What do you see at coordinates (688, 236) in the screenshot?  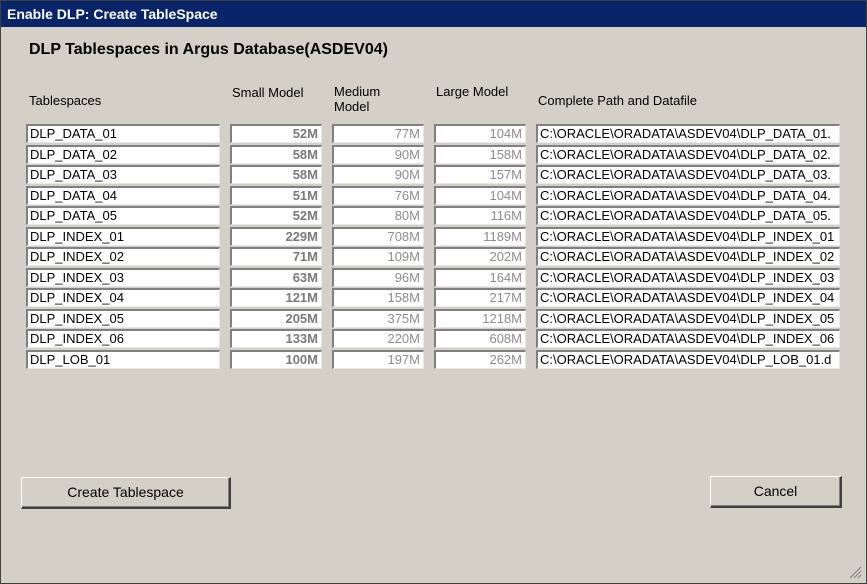 I see `datafile-path-field: C:\ORACLE\ORADATA\ASDEV04\DLP_INDEX_01` at bounding box center [688, 236].